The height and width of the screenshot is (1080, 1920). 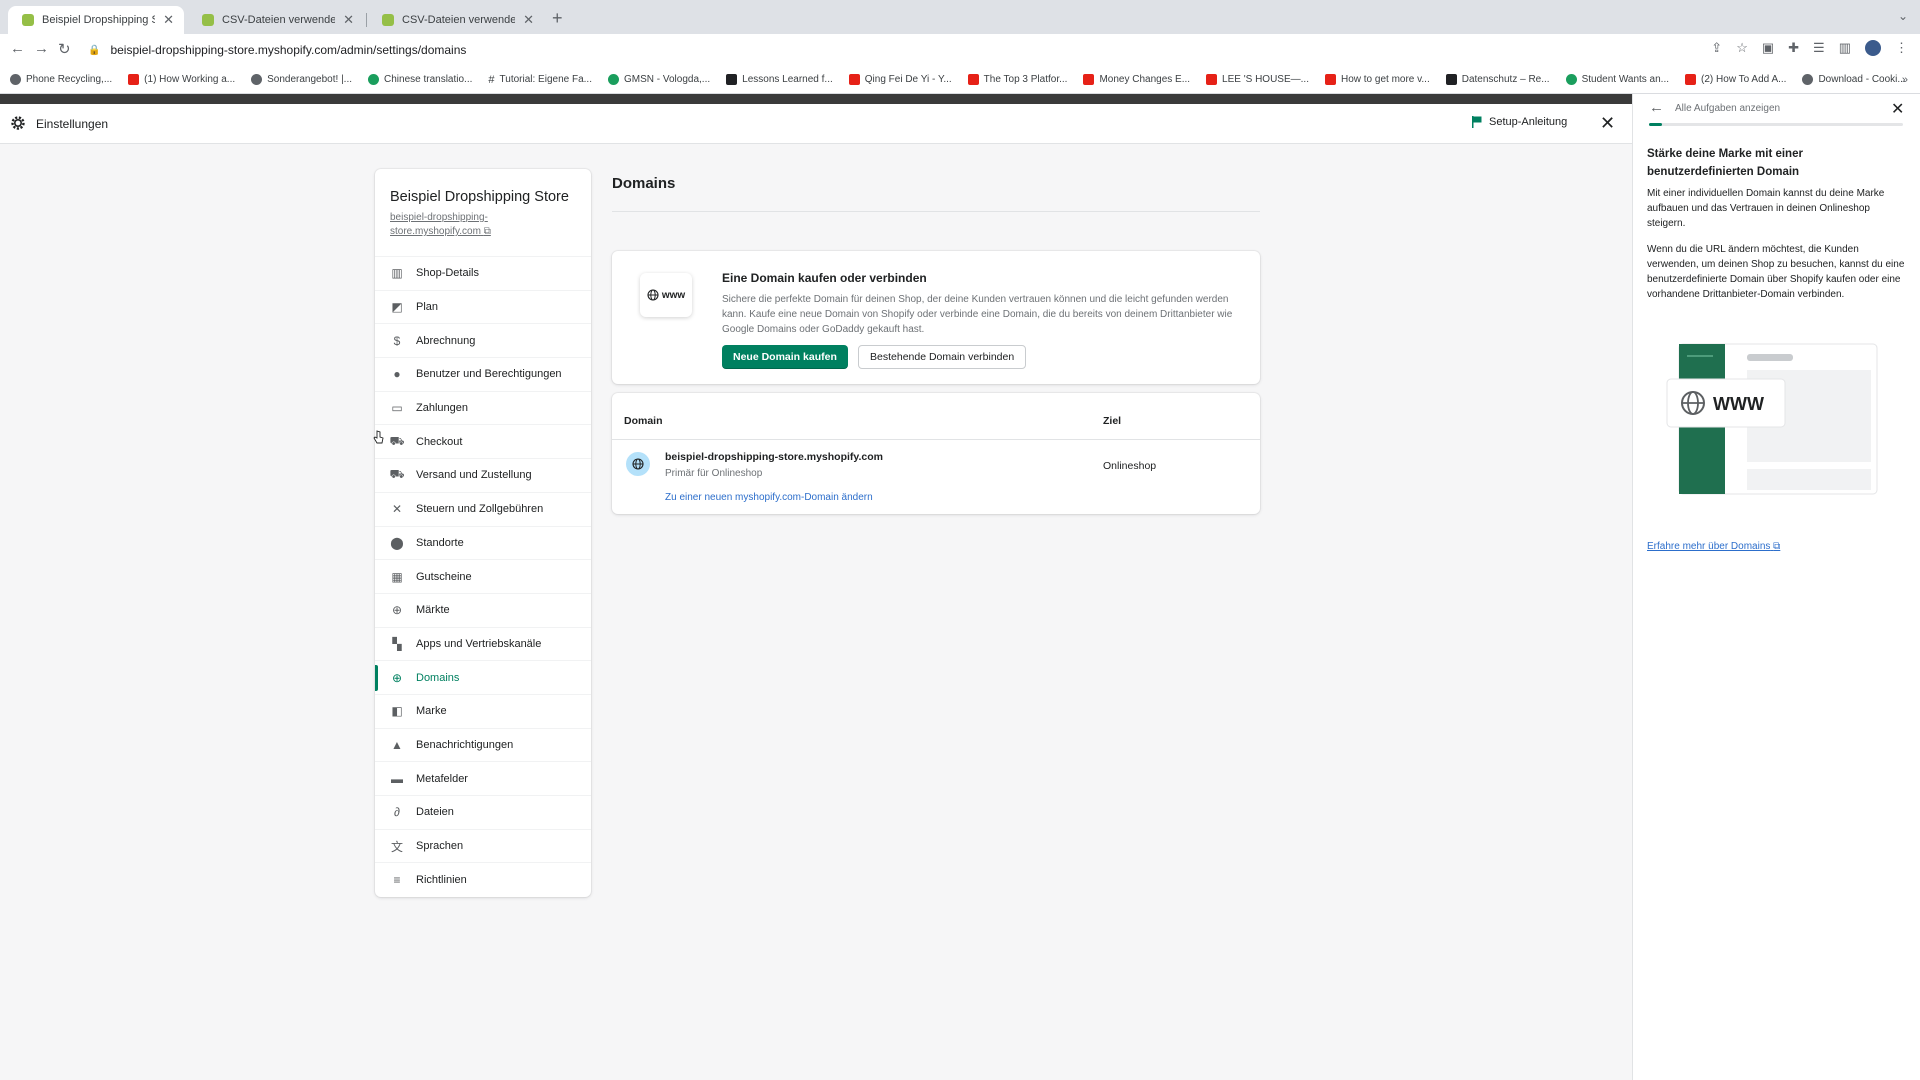 What do you see at coordinates (444, 576) in the screenshot?
I see `sidebar-item-label: Gutscheine` at bounding box center [444, 576].